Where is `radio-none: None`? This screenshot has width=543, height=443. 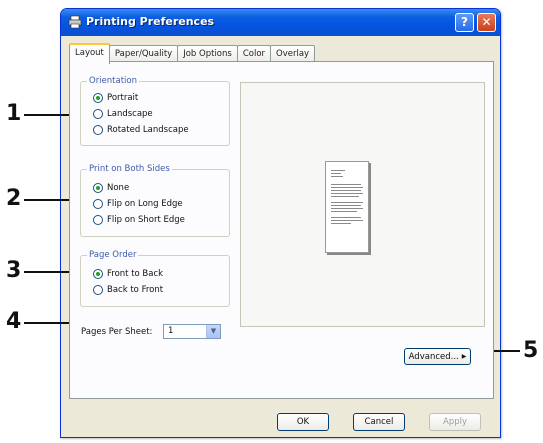
radio-none: None is located at coordinates (111, 188).